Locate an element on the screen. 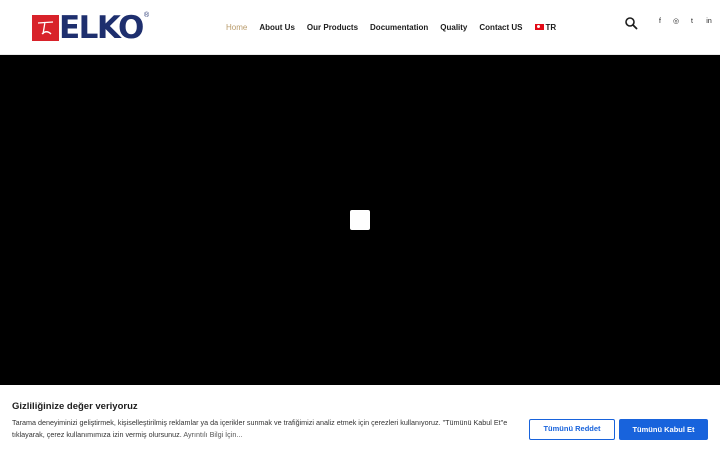  linkedin-icon: in is located at coordinates (709, 22).